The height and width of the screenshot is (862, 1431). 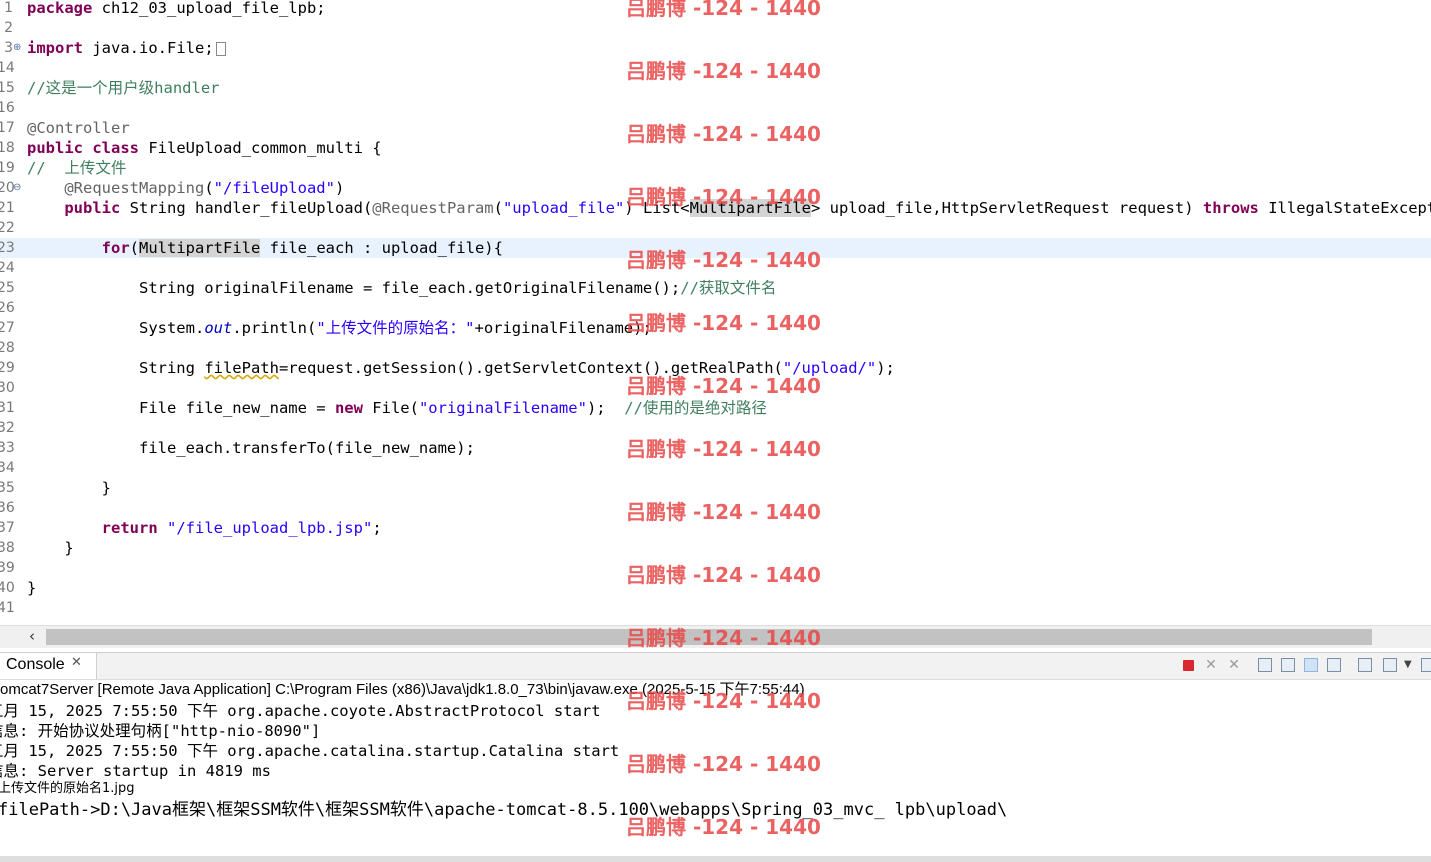 I want to click on code-line: 35 }, so click(x=715, y=488).